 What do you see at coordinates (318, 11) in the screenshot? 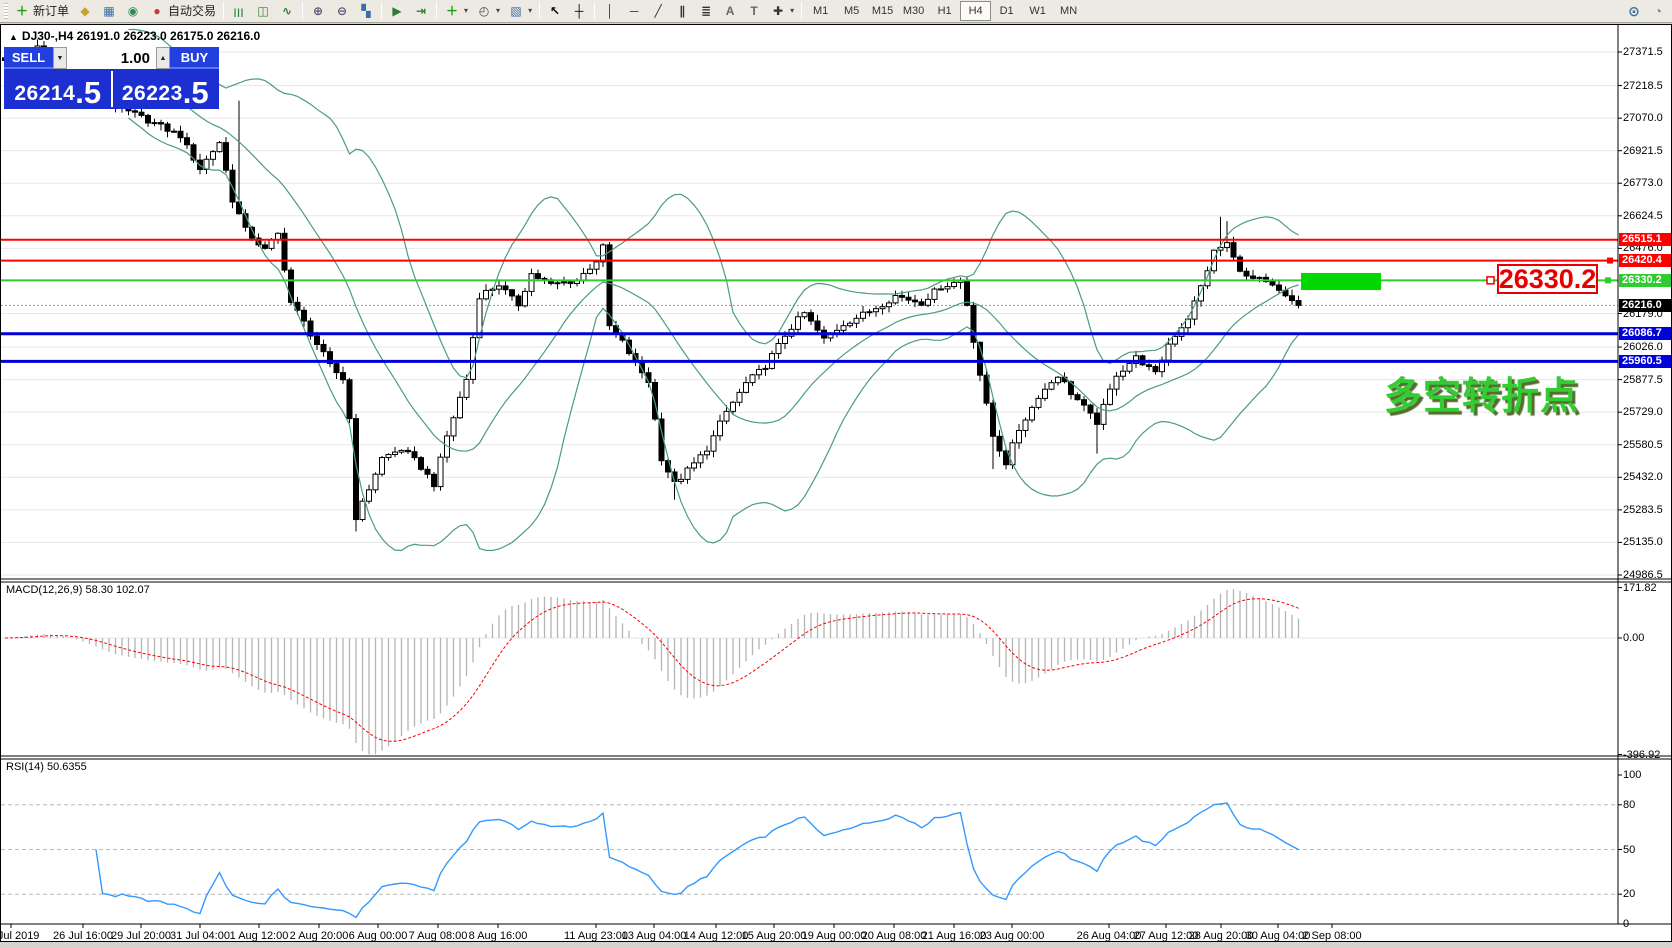
I see `zoom-in-button: ⊕` at bounding box center [318, 11].